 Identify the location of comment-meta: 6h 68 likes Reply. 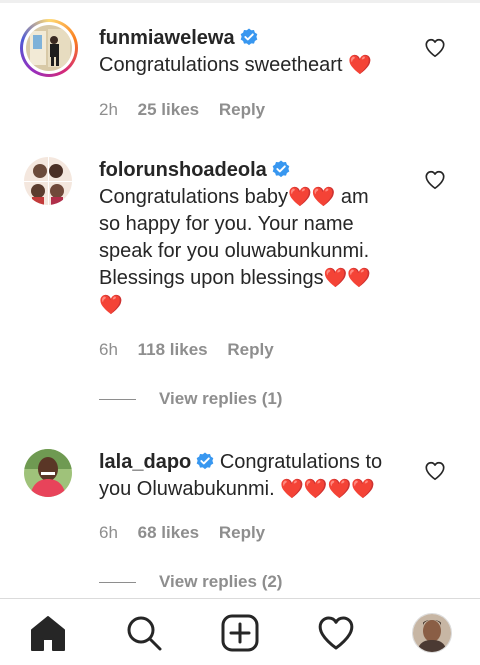
(189, 533).